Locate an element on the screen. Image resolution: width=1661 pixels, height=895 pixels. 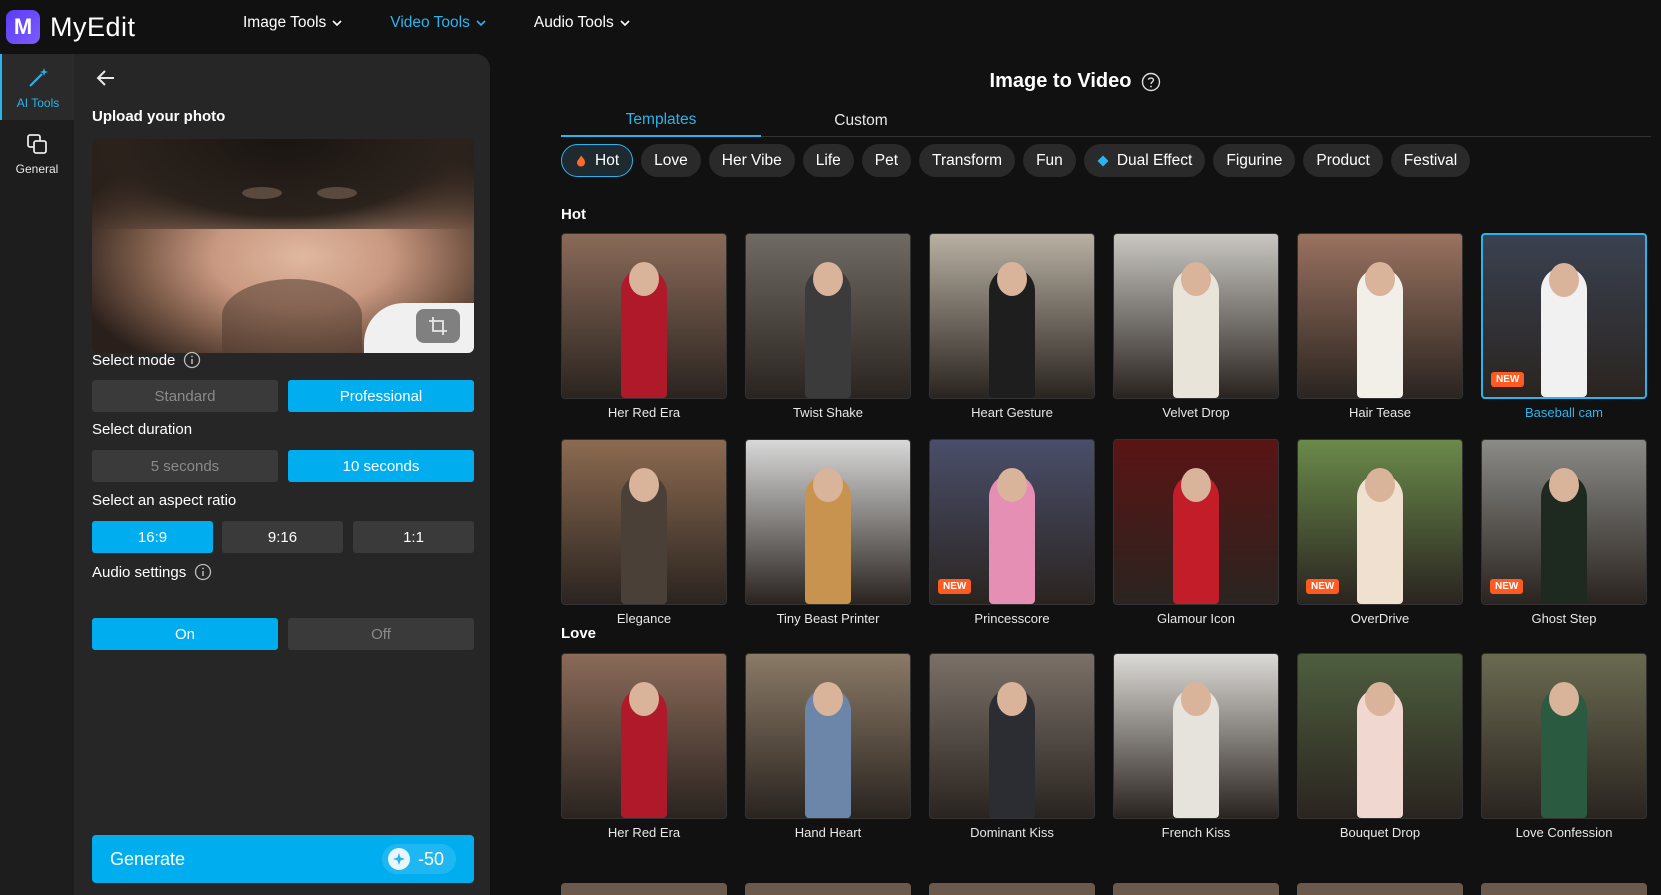
chip-figurine: Figurine is located at coordinates (1254, 160).